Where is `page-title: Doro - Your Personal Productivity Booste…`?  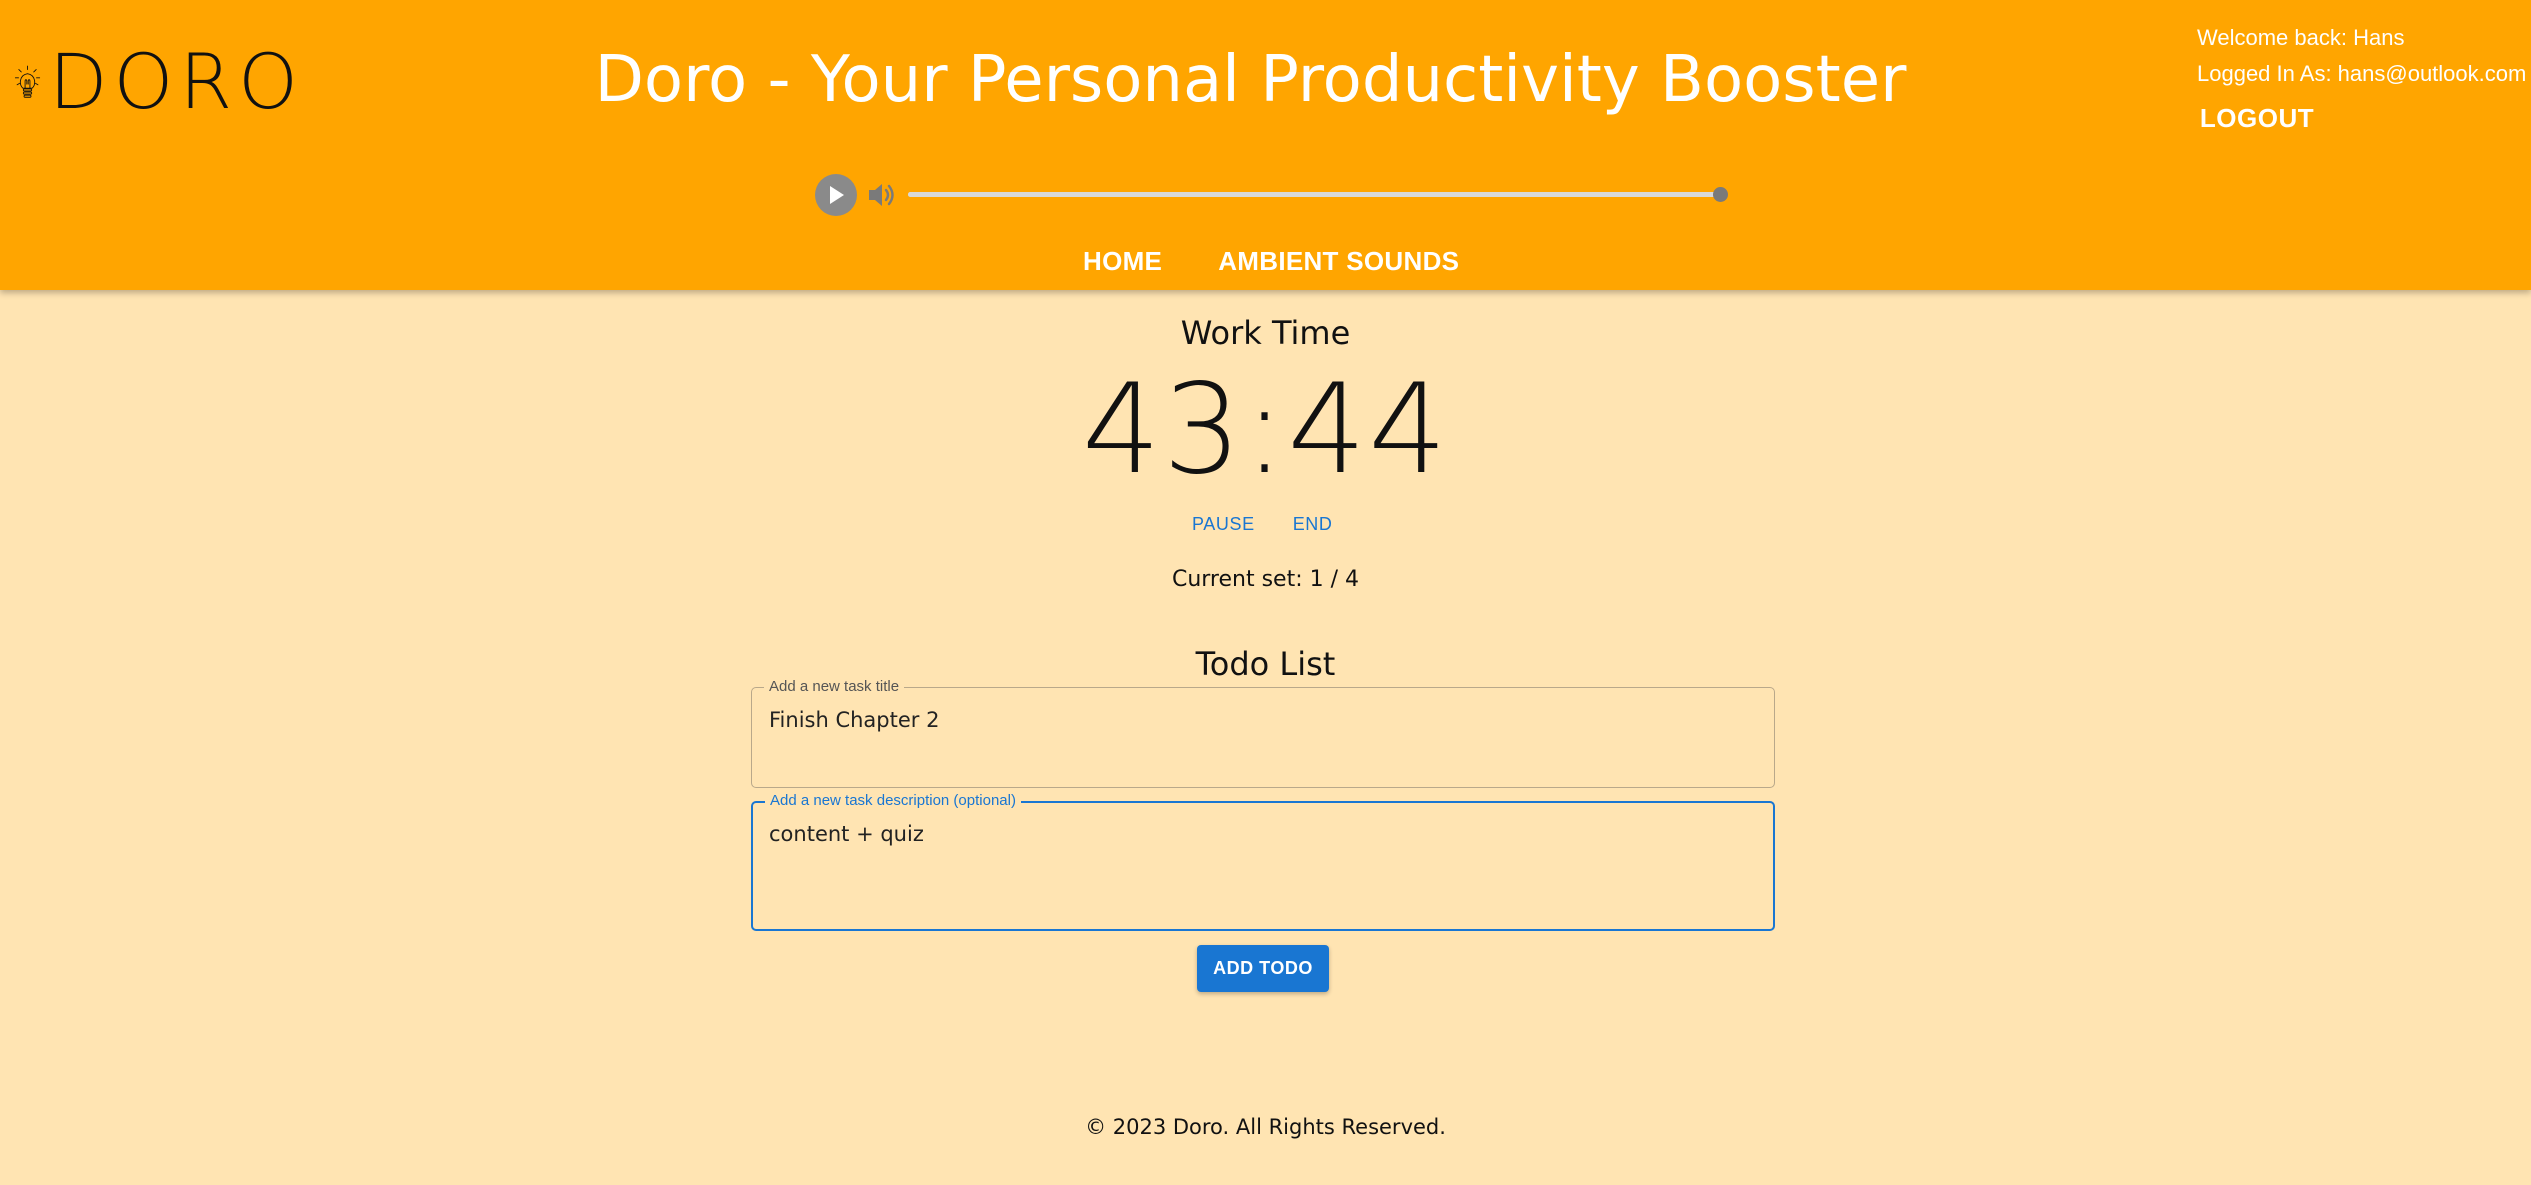
page-title: Doro - Your Personal Productivity Booste… is located at coordinates (1265, 80).